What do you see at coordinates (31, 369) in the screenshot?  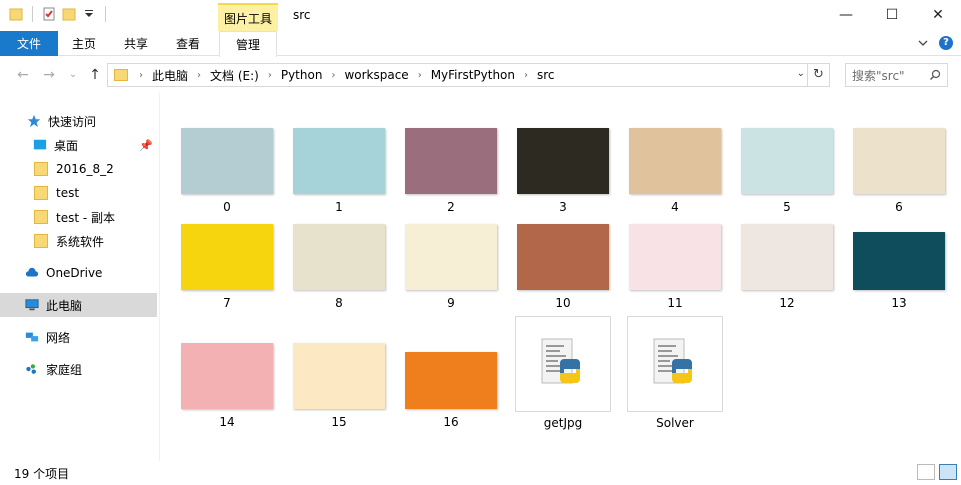 I see `homegroup-icon` at bounding box center [31, 369].